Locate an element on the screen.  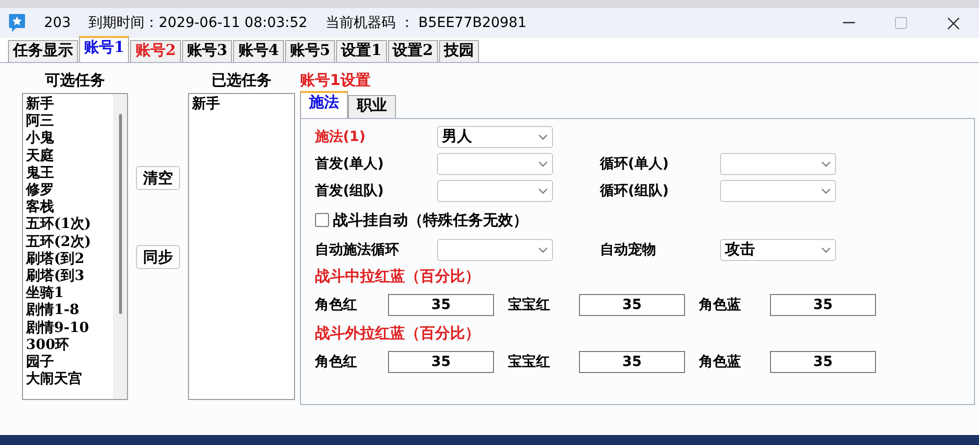
tab: 技园 is located at coordinates (459, 51).